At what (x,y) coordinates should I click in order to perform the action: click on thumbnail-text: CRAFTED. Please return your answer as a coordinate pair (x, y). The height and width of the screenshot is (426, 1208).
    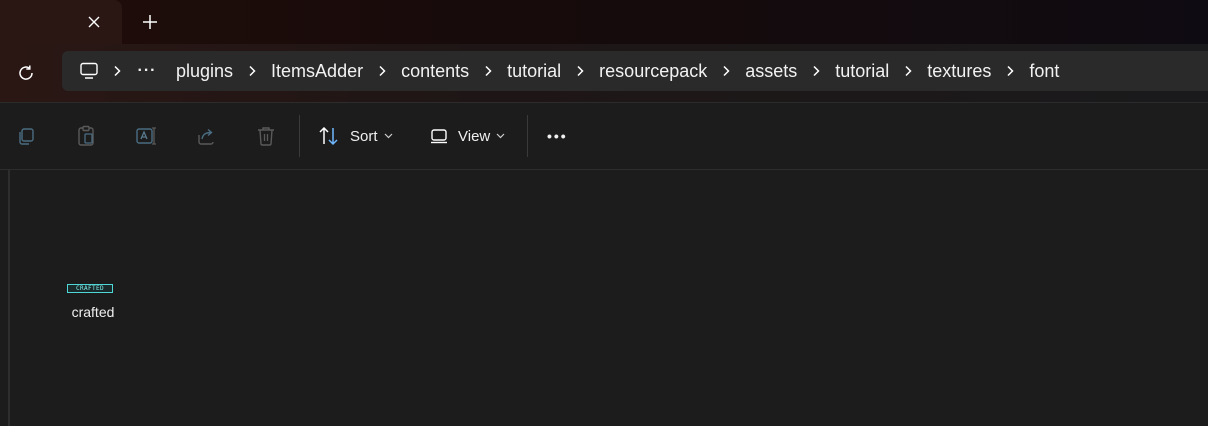
    Looking at the image, I should click on (90, 288).